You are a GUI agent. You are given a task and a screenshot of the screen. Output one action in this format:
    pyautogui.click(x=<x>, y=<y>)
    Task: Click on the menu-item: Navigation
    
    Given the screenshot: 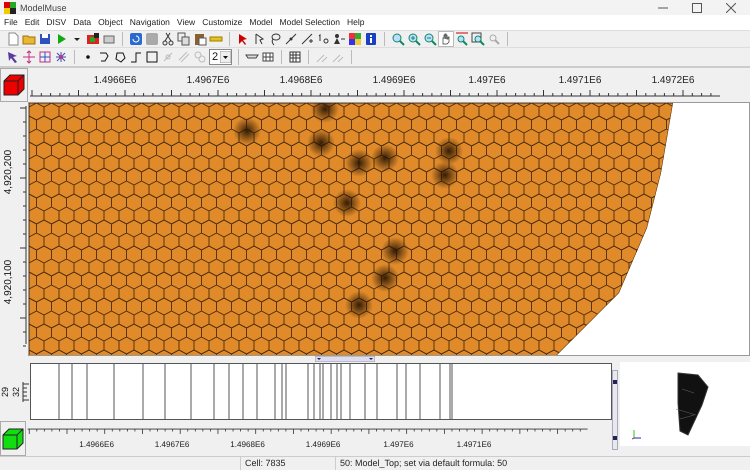 What is the action you would take?
    pyautogui.click(x=150, y=22)
    